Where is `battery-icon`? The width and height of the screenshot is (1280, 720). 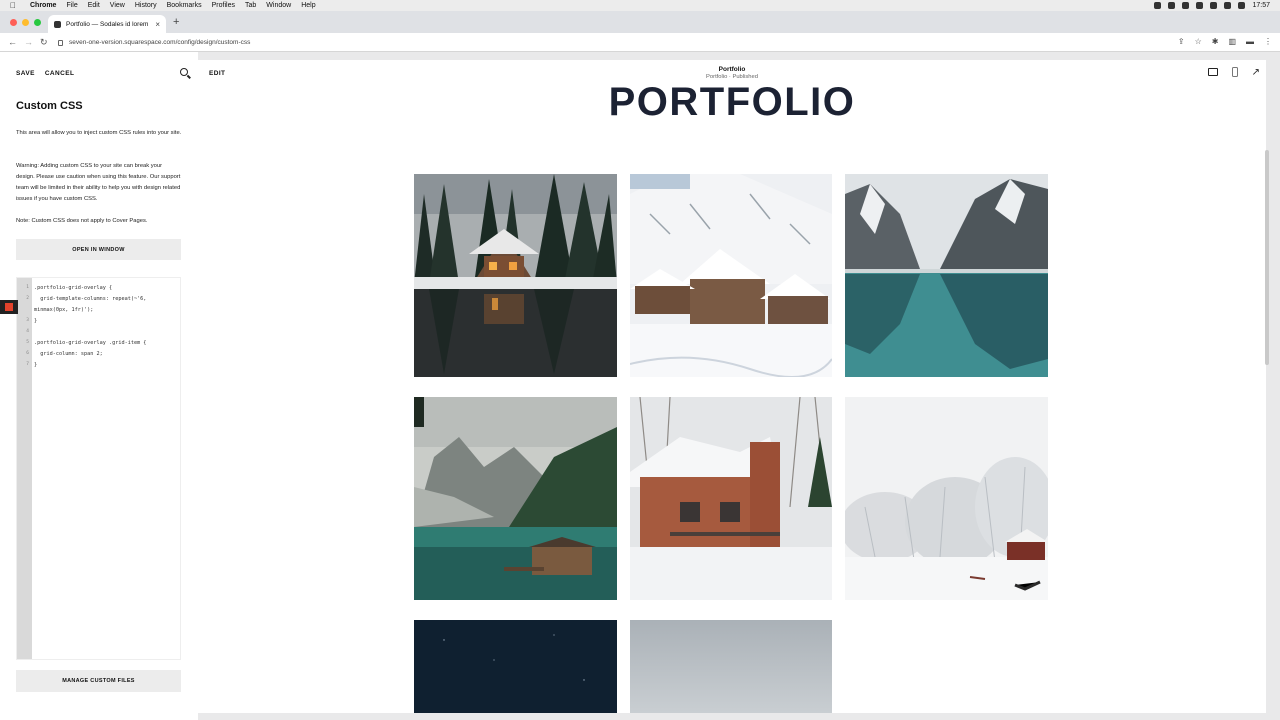
battery-icon is located at coordinates (1228, 5).